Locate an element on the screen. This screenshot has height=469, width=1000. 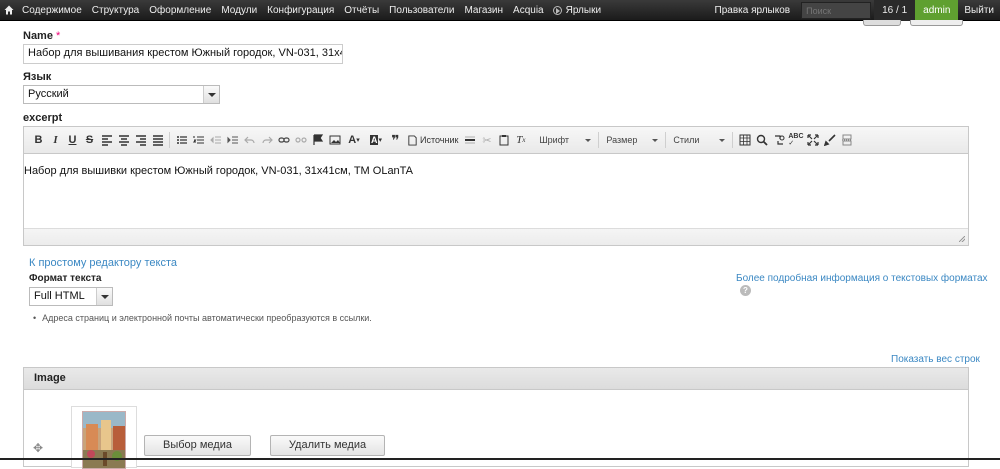
text-color-icon: A ▾ is located at coordinates (354, 140).